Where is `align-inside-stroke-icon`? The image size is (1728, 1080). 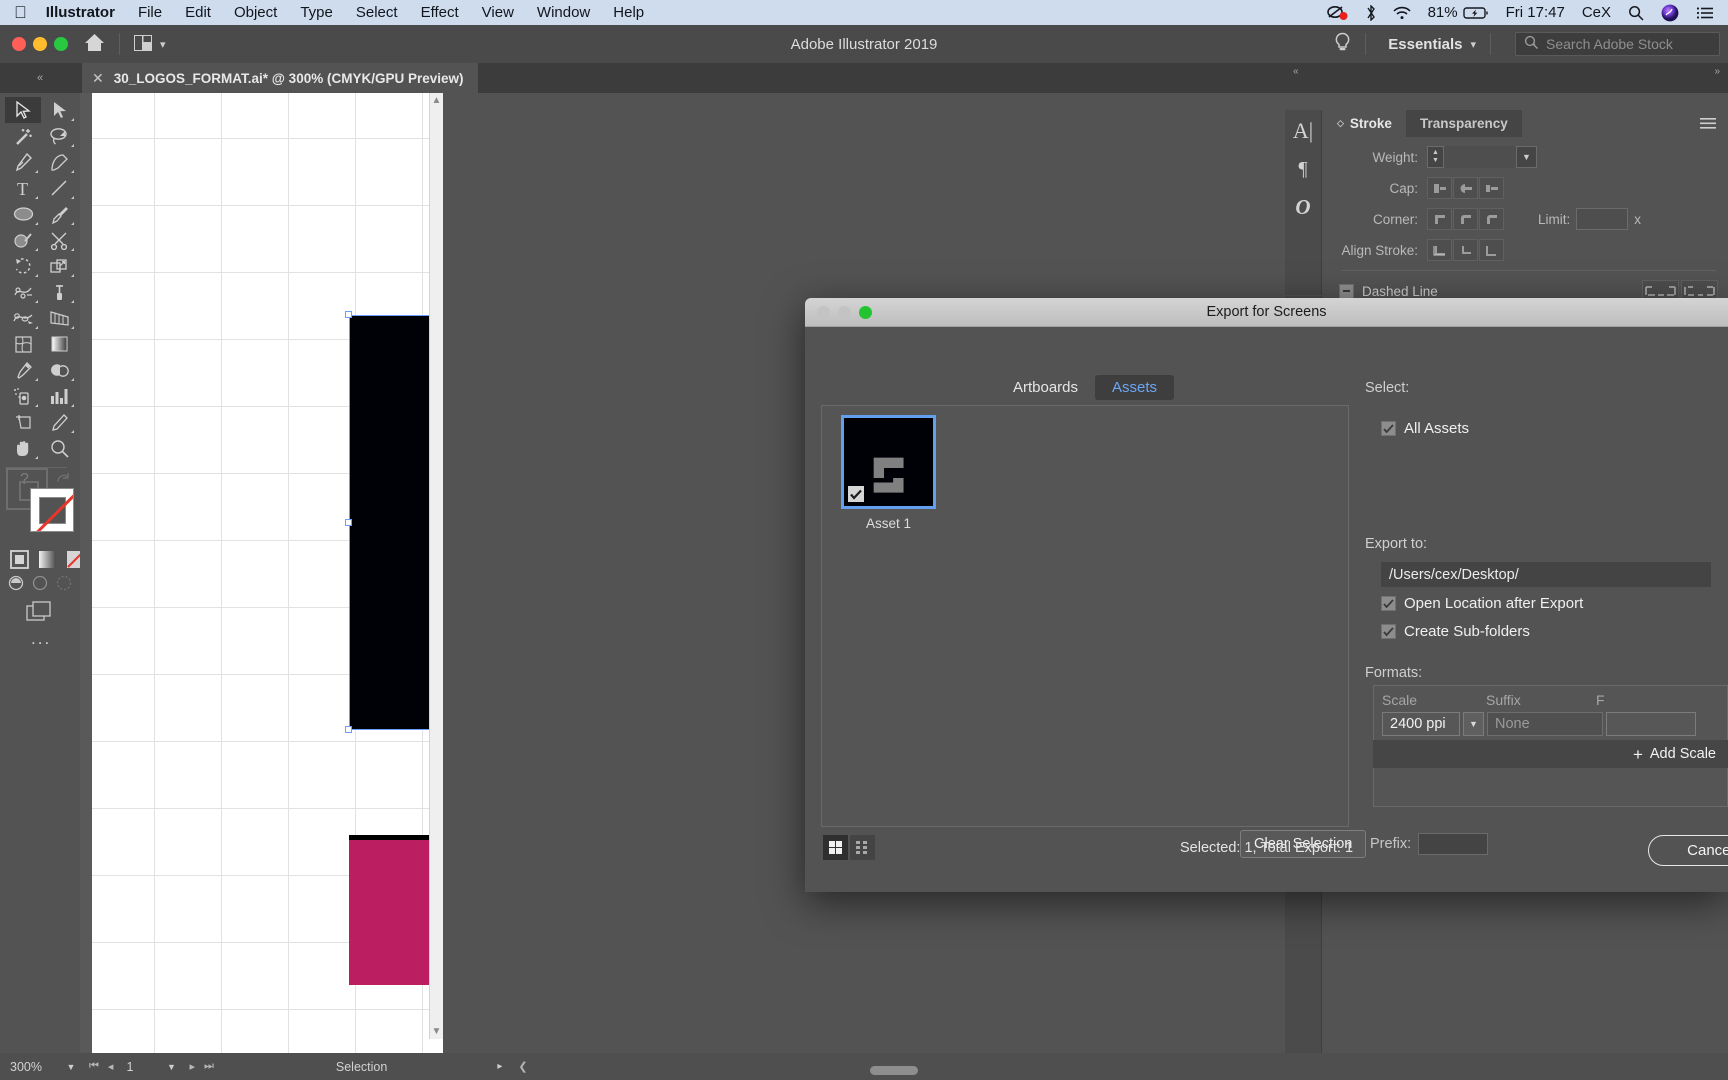 align-inside-stroke-icon is located at coordinates (1465, 250).